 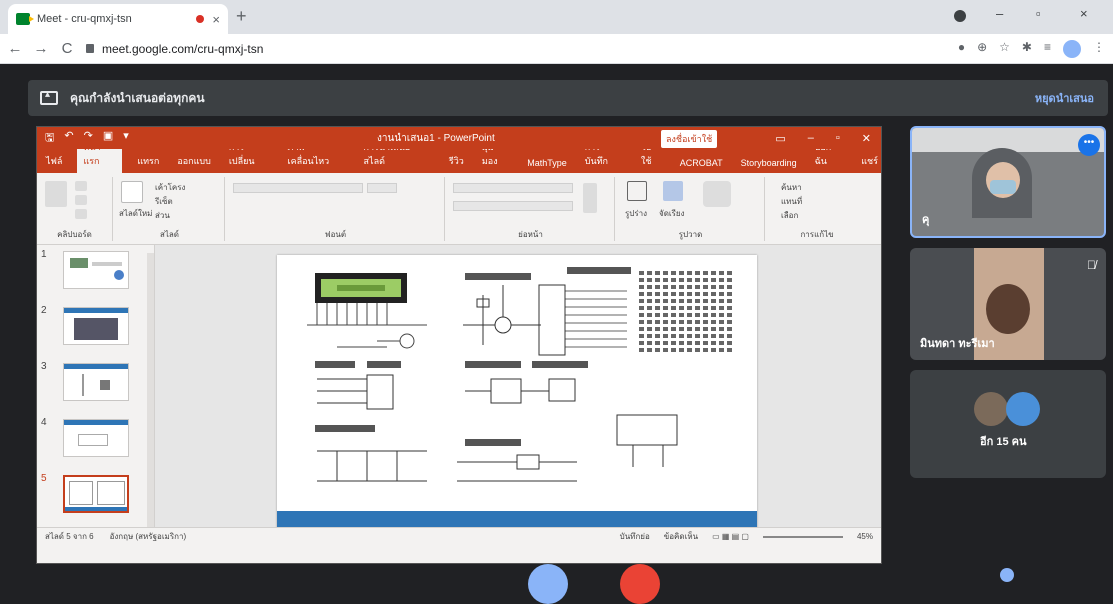 I want to click on reading-list-icon: ≡, so click(x=1047, y=49).